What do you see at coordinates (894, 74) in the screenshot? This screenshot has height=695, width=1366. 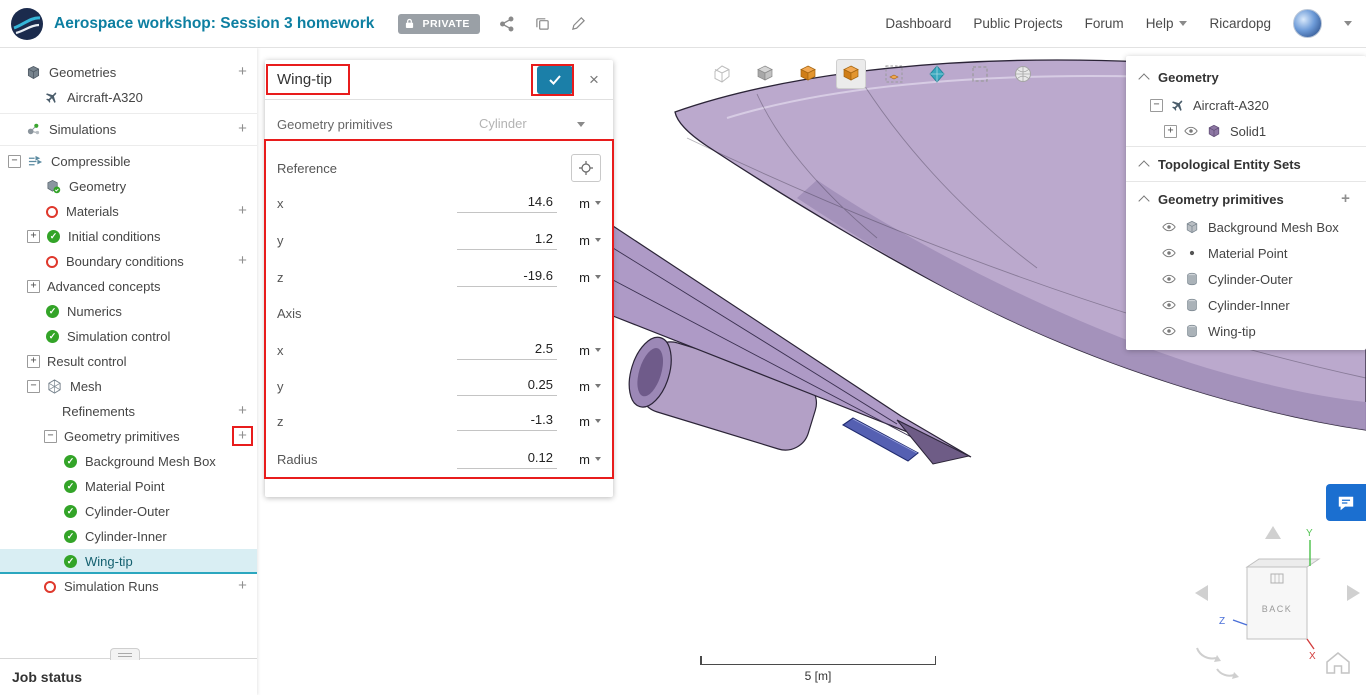 I see `bounding-box-view-icon` at bounding box center [894, 74].